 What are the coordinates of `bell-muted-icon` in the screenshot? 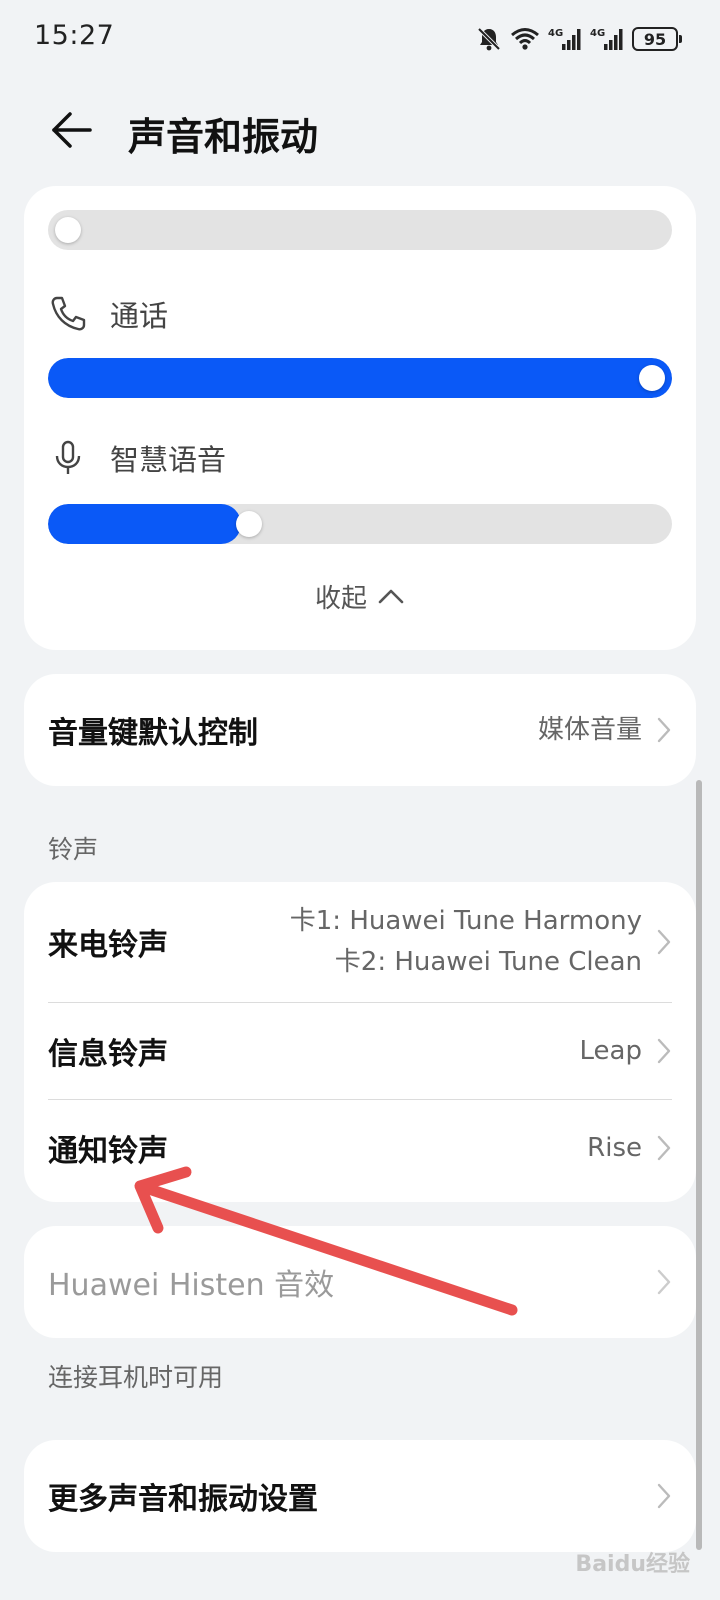 It's located at (489, 39).